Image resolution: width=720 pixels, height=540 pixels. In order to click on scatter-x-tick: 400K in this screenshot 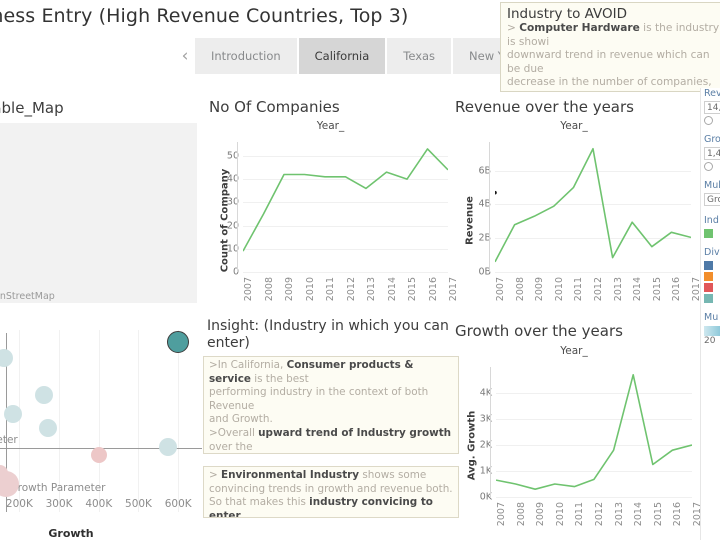, I will do `click(99, 504)`.